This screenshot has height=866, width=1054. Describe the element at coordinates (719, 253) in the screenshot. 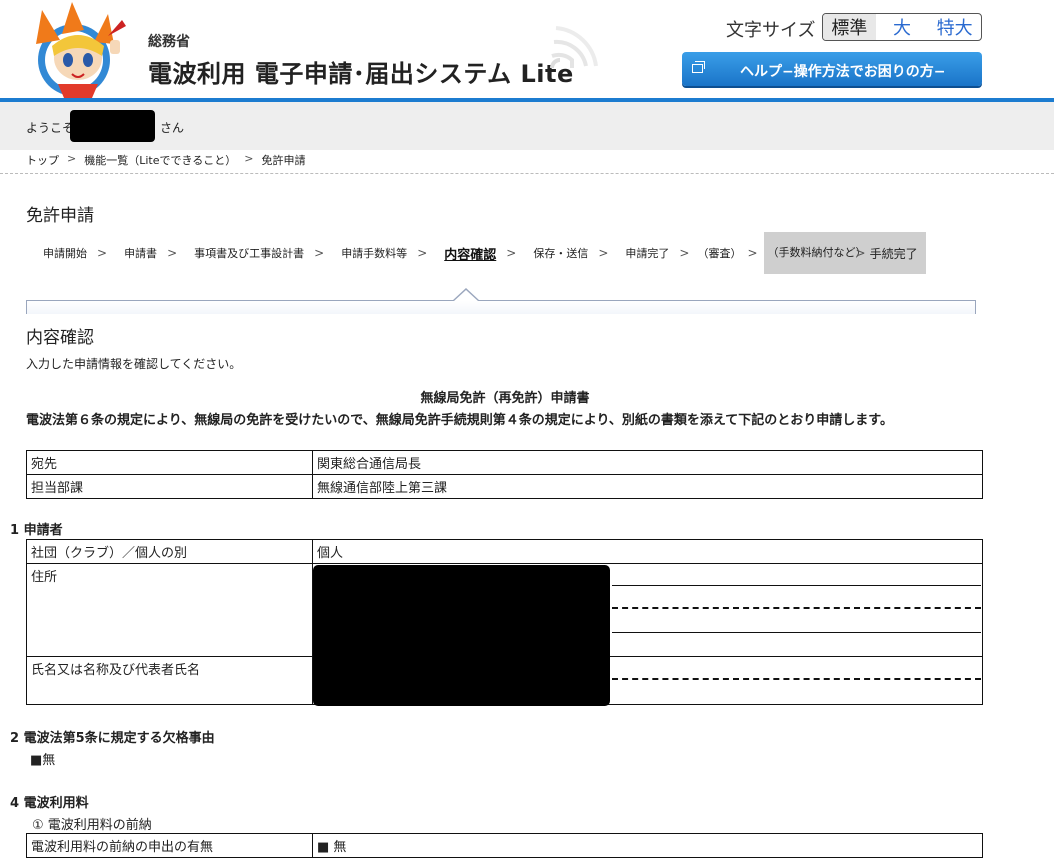

I see `step-review: （審査）` at that location.